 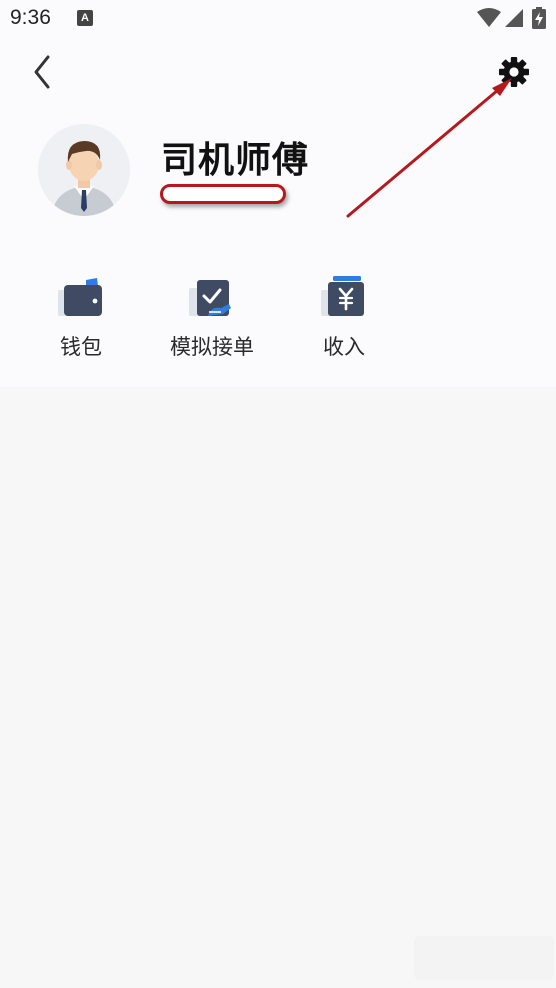 I want to click on wifi-icon, so click(x=489, y=17).